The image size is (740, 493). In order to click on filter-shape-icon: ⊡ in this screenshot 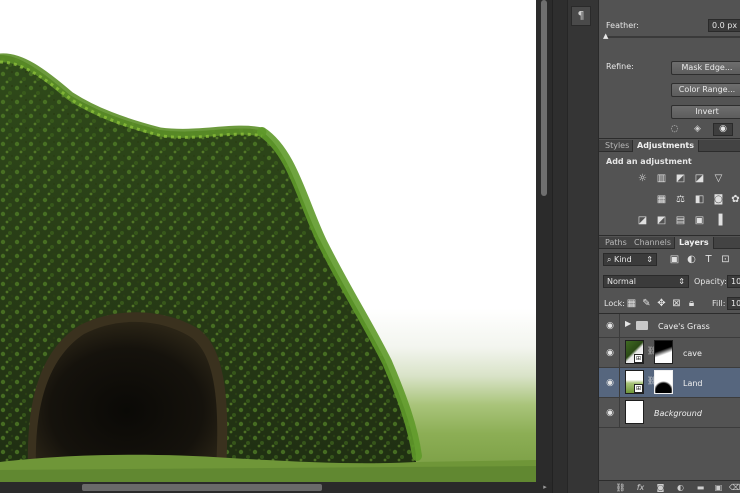, I will do `click(725, 259)`.